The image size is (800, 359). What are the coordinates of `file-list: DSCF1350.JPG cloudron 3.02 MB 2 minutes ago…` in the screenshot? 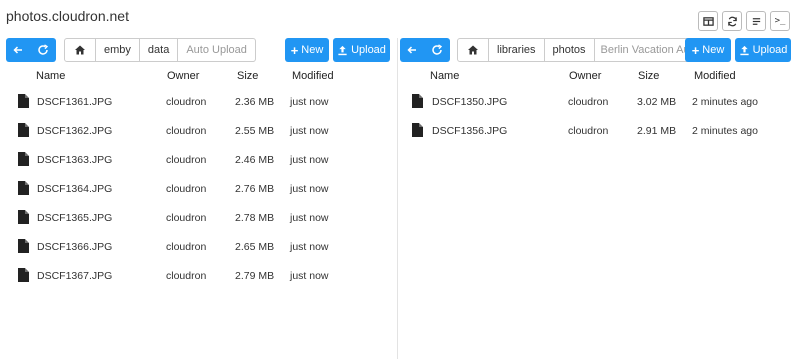 It's located at (597, 116).